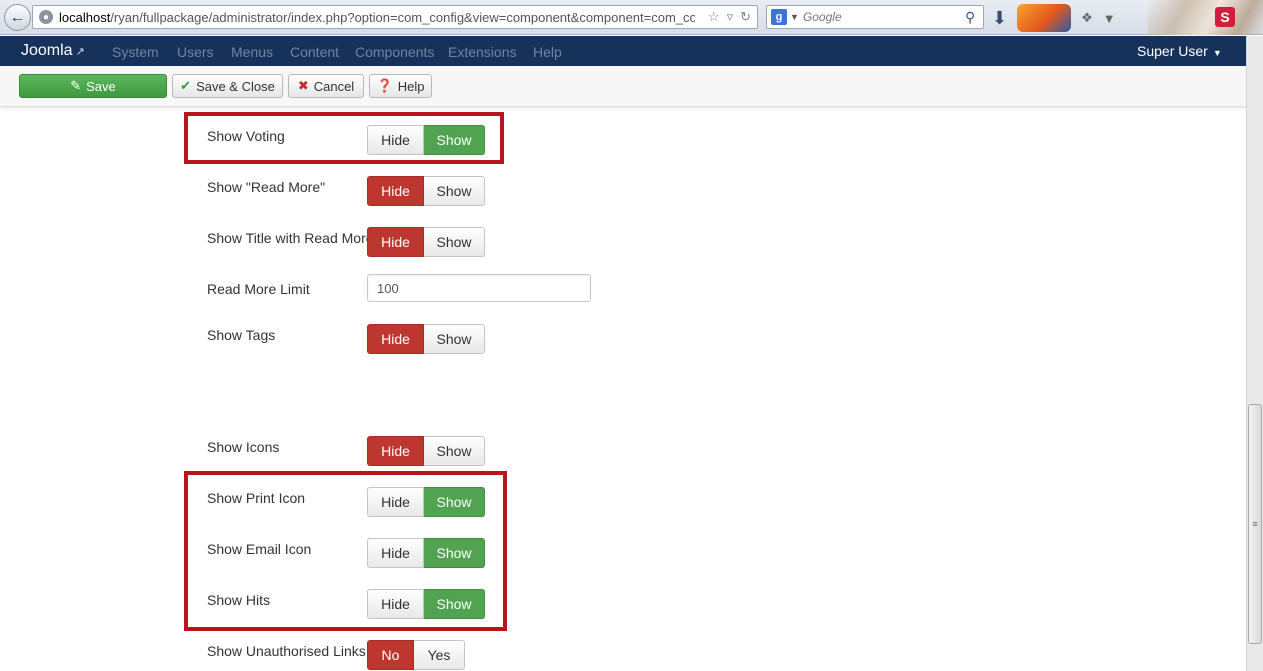 This screenshot has width=1263, height=671. I want to click on google-icon: g, so click(779, 17).